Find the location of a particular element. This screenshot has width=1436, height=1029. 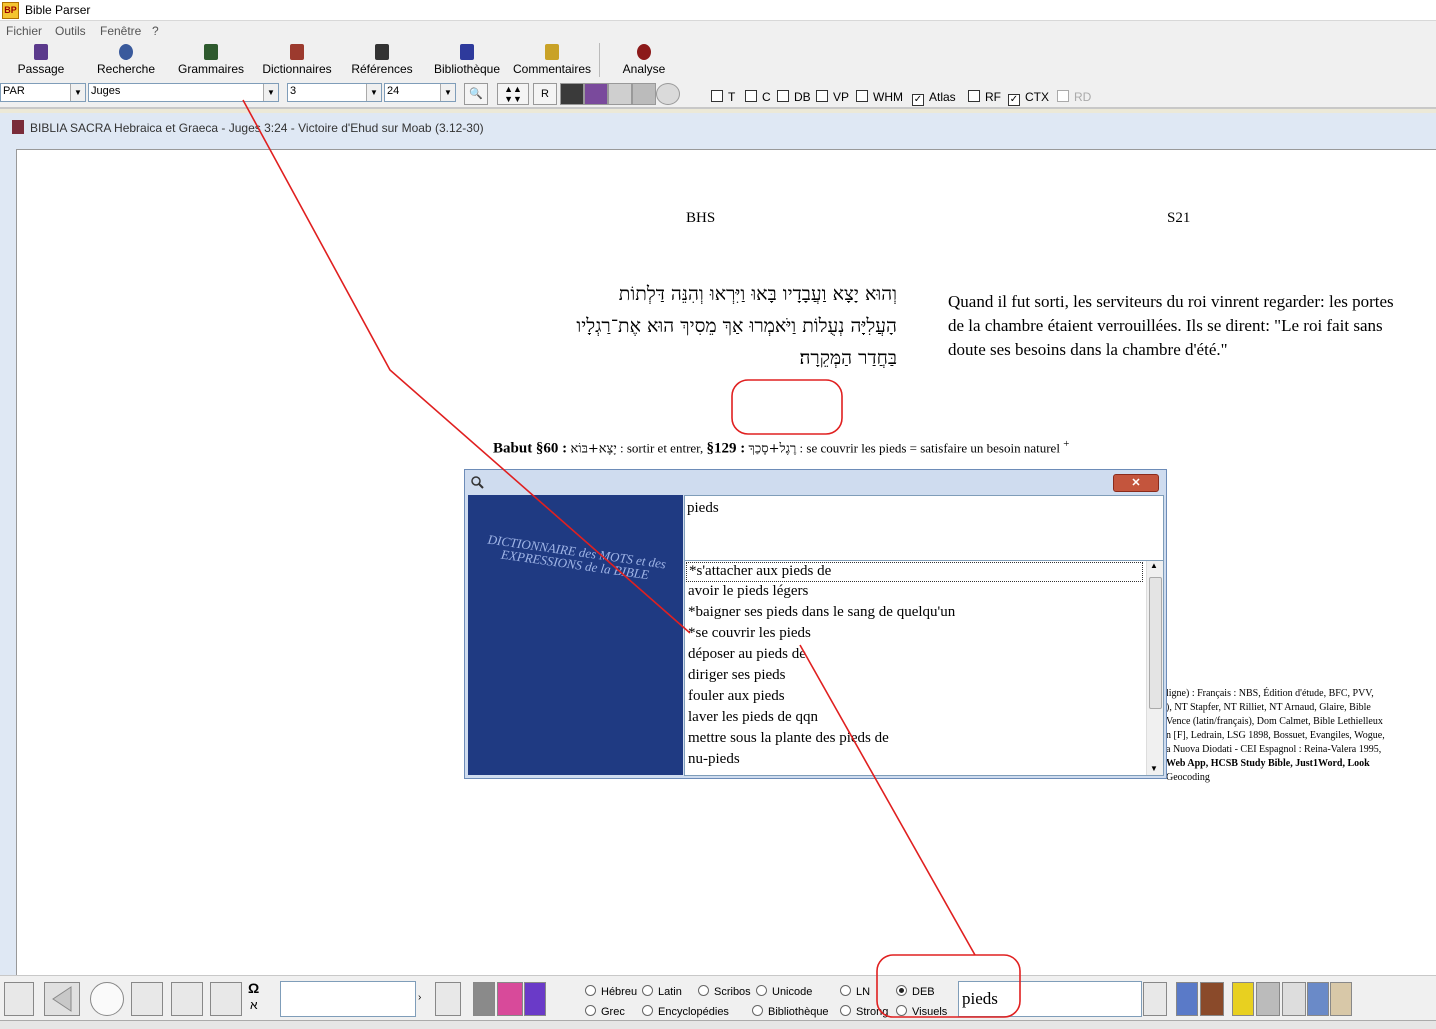

radio-latin: Latin is located at coordinates (662, 991).